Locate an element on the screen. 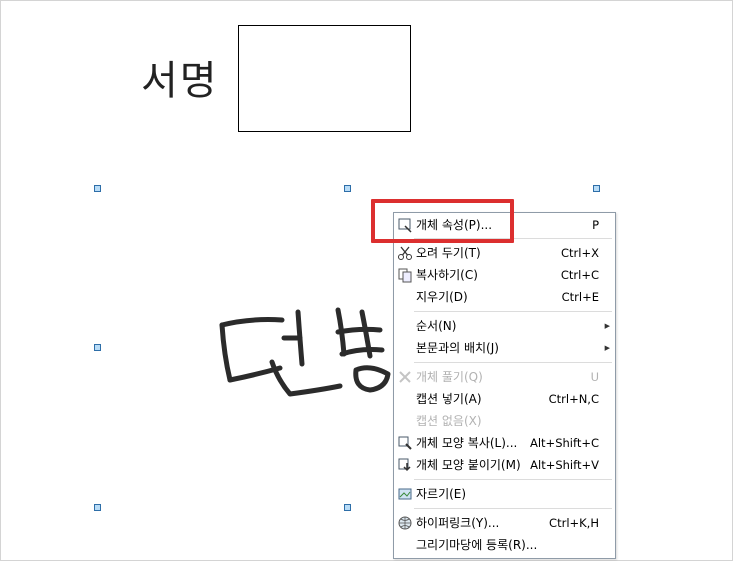 Image resolution: width=733 pixels, height=561 pixels. menu-item-shortcut: Ctrl+K,H is located at coordinates (574, 523).